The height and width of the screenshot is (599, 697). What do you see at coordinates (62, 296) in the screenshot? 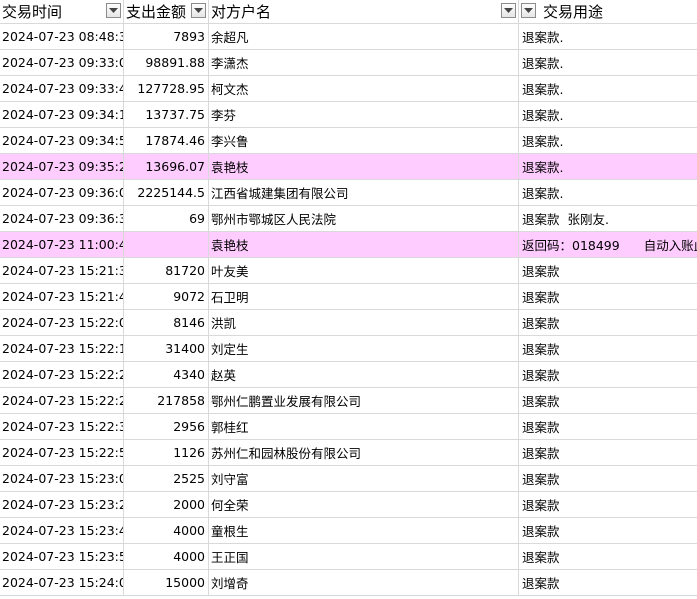
I see `cell-time: 2024-07-23 15:21:49` at bounding box center [62, 296].